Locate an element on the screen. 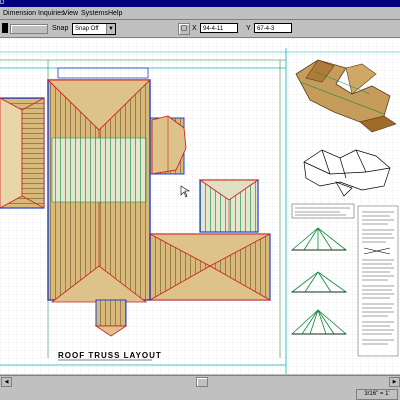  app-title-mark: D is located at coordinates (2, 3).